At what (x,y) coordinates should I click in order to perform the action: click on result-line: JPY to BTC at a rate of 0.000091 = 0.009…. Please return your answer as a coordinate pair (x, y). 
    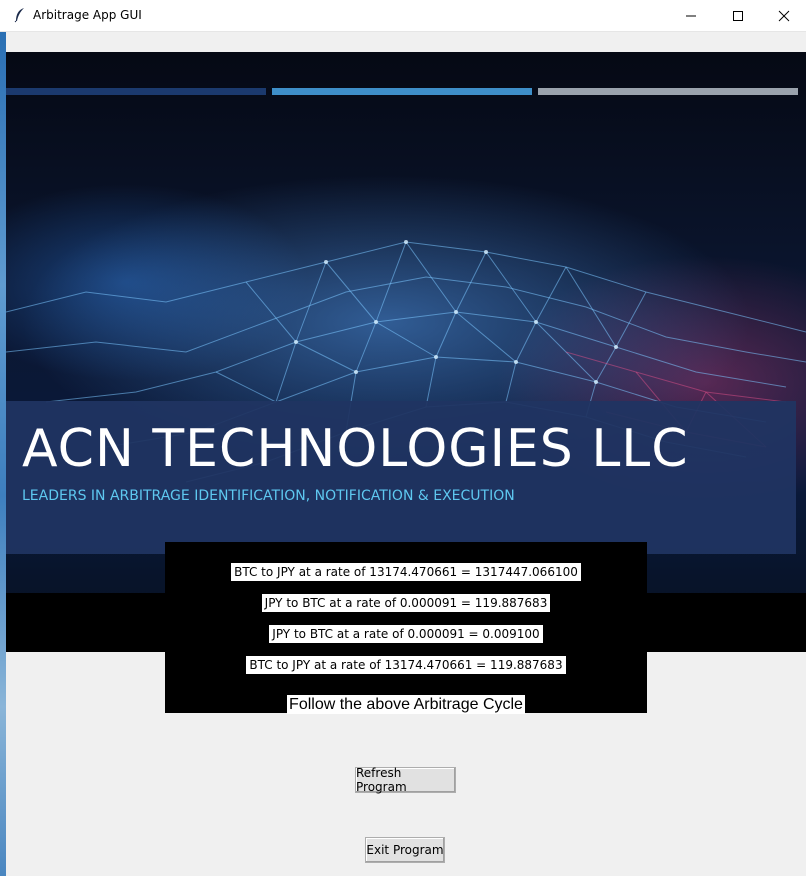
    Looking at the image, I should click on (406, 634).